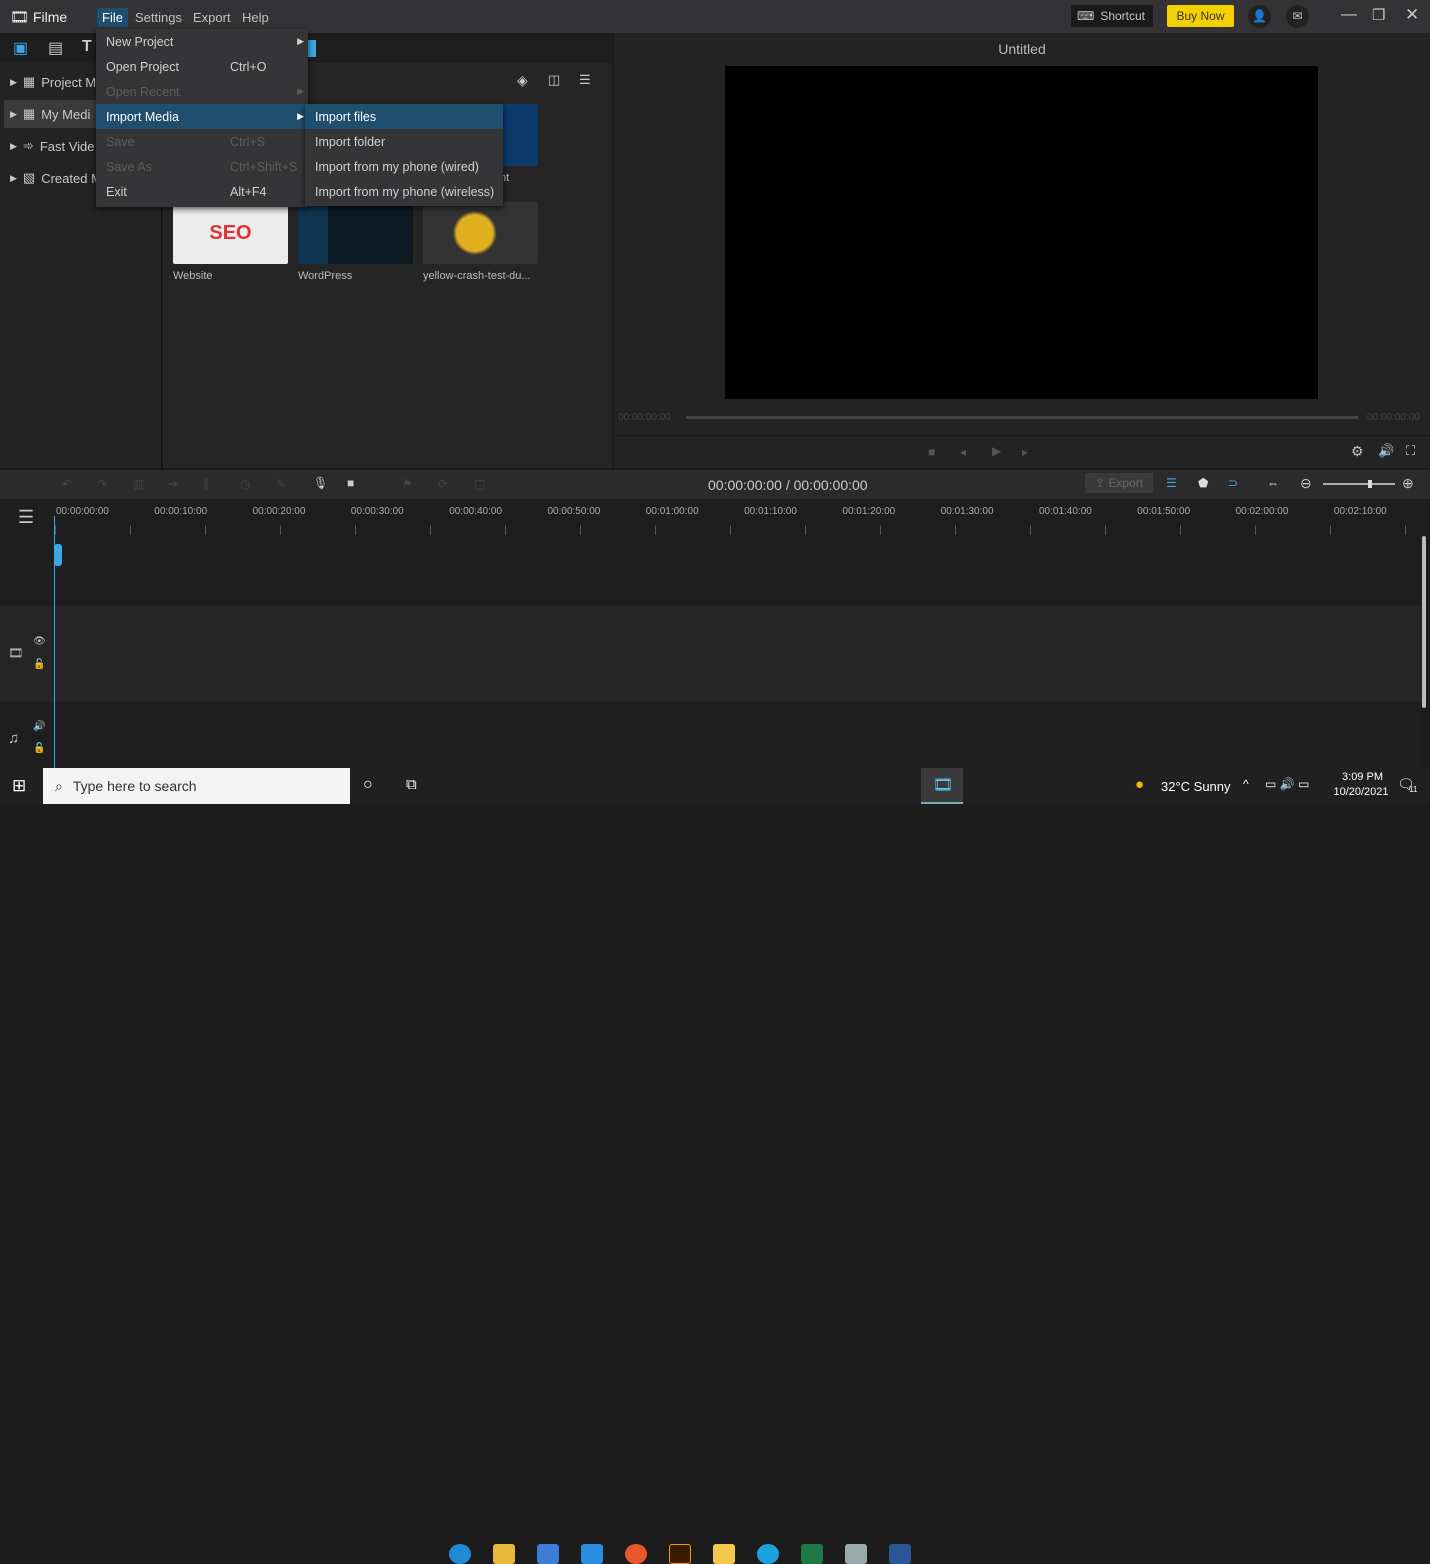 This screenshot has width=1430, height=1564. Describe the element at coordinates (411, 784) in the screenshot. I see `task-view-icon: ⧉` at that location.